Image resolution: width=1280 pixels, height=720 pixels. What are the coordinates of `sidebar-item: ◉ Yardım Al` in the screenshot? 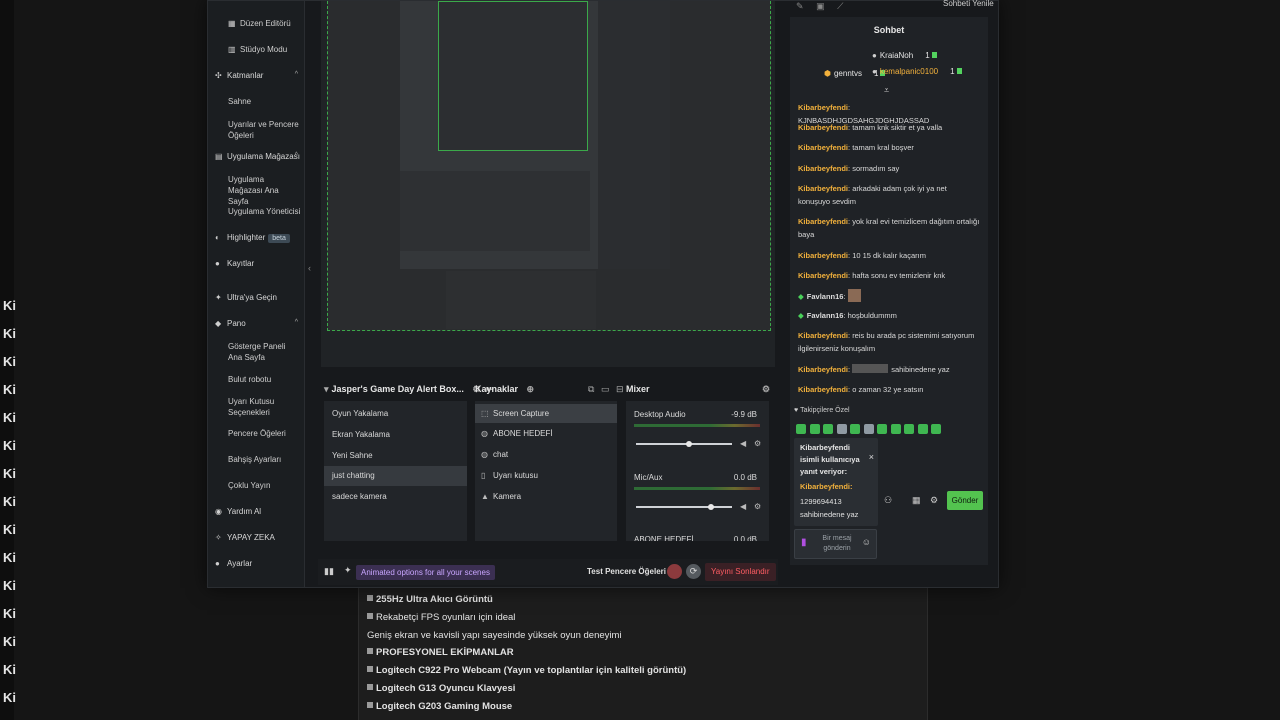 It's located at (238, 511).